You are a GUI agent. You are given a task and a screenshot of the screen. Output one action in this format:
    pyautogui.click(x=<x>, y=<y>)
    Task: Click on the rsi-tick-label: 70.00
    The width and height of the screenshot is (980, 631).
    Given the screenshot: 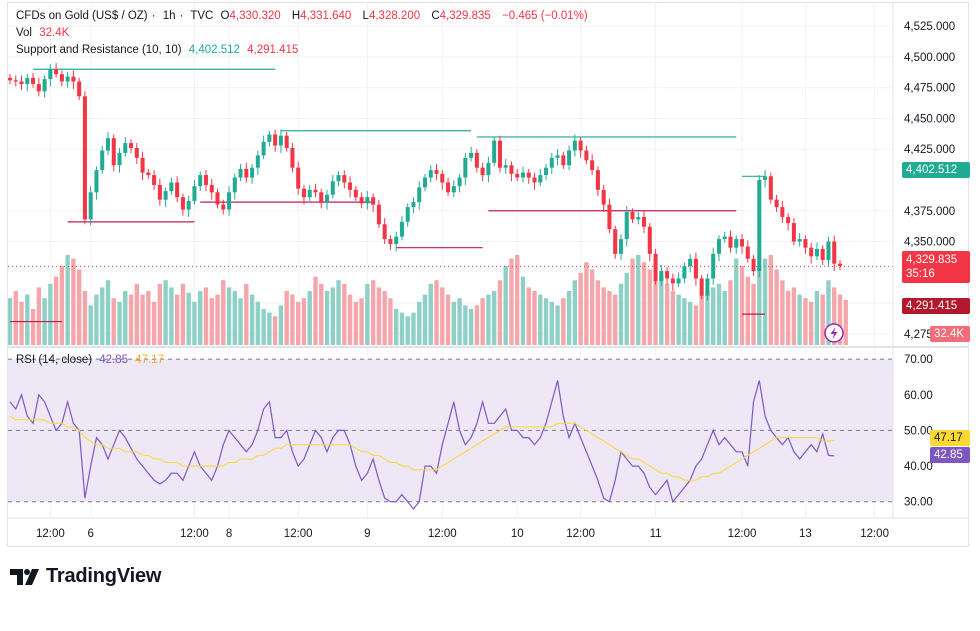 What is the action you would take?
    pyautogui.click(x=918, y=360)
    